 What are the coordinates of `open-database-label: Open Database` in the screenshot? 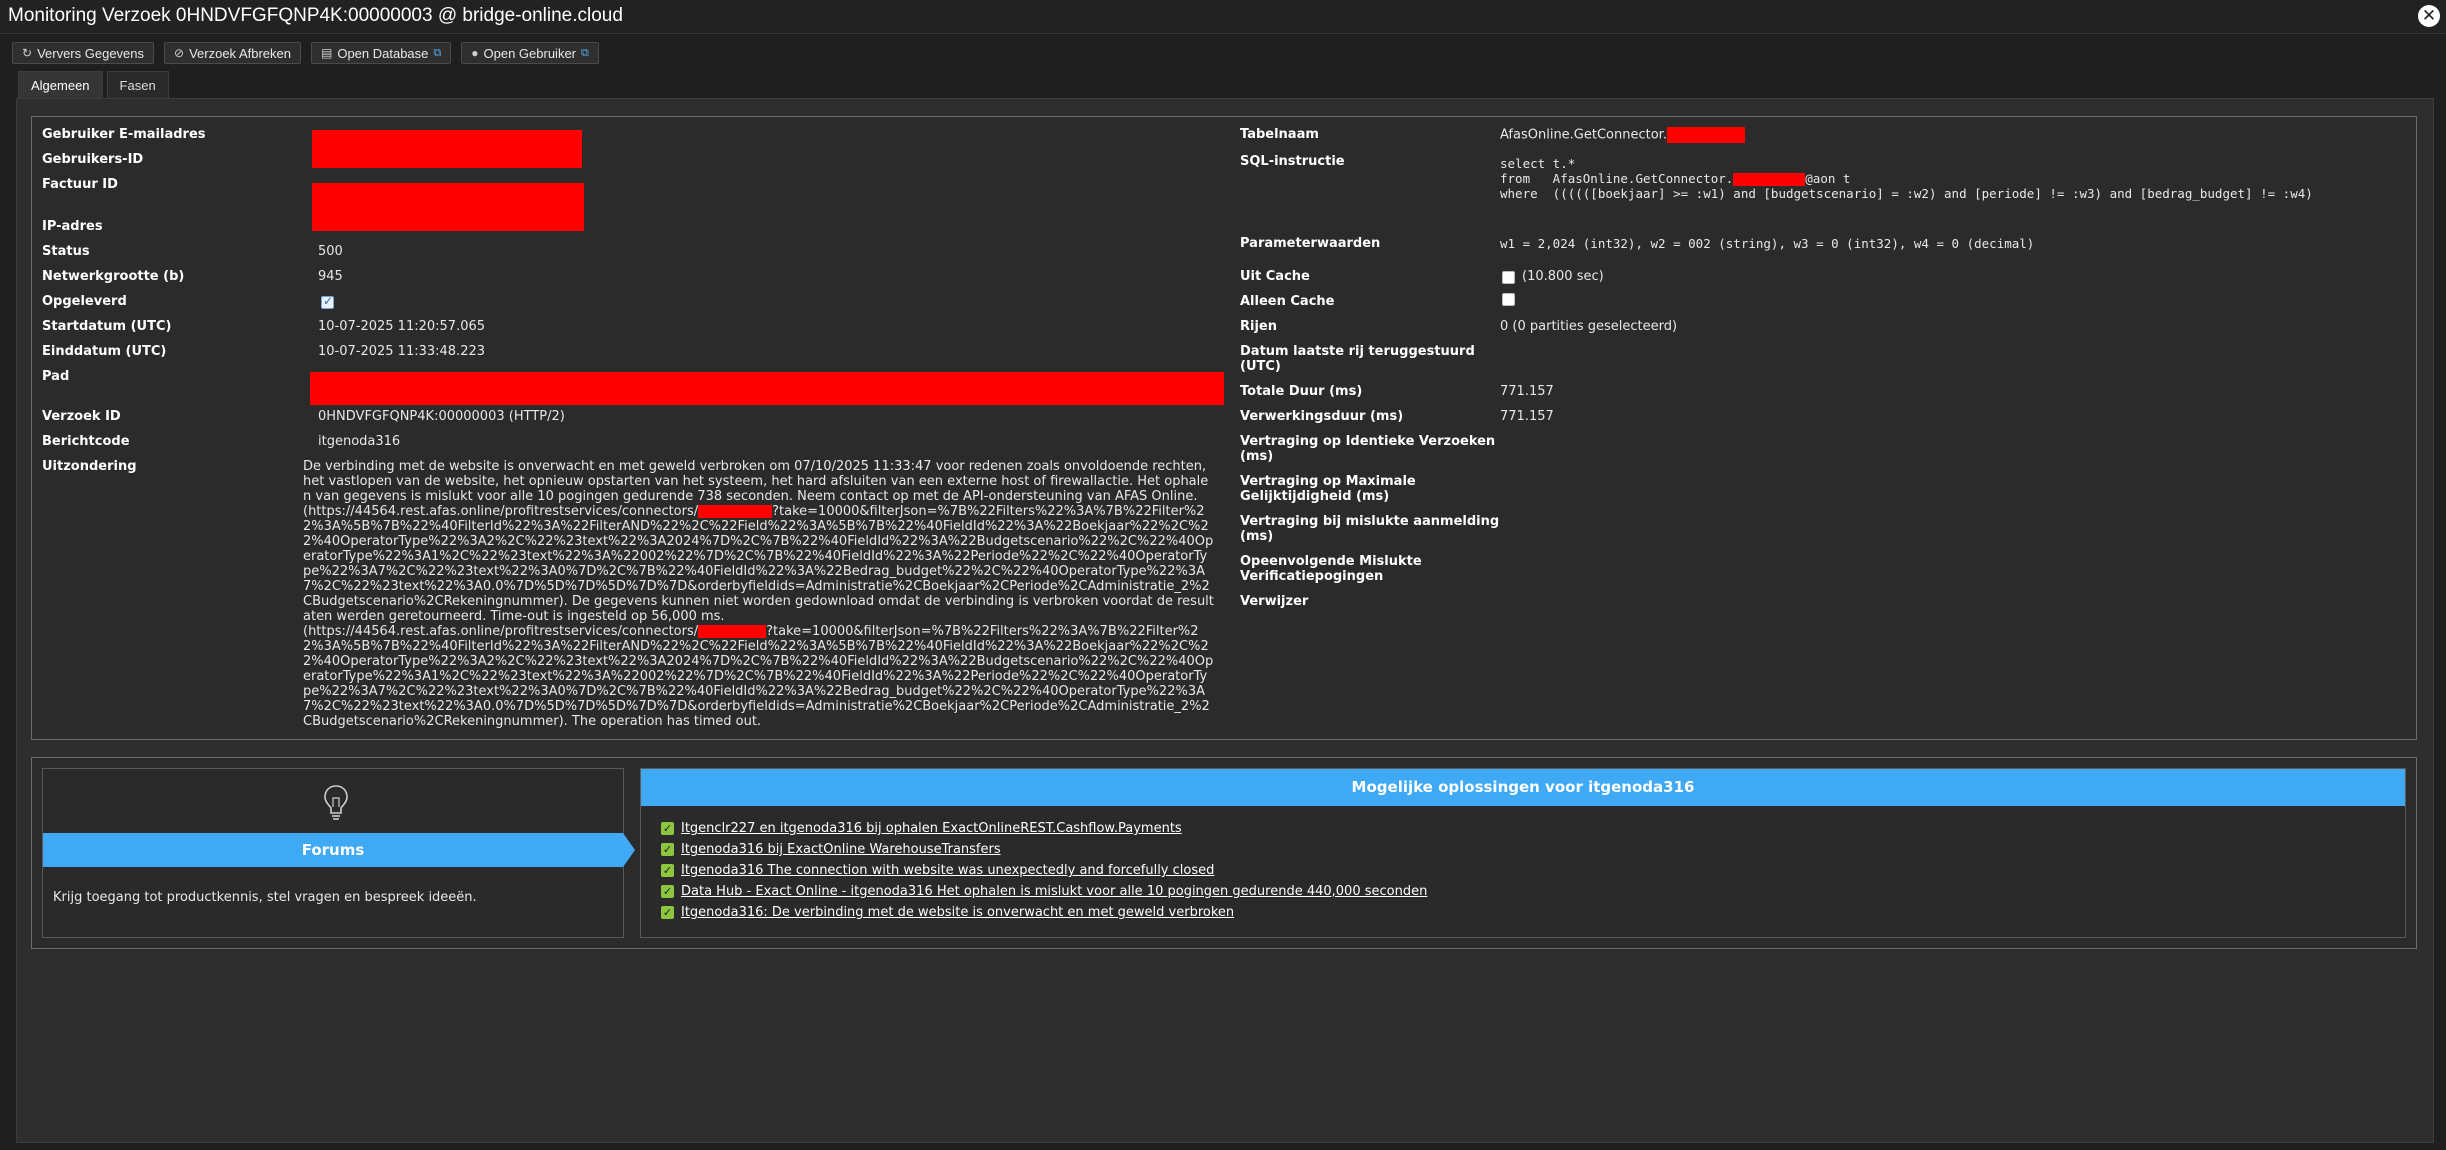 It's located at (383, 53).